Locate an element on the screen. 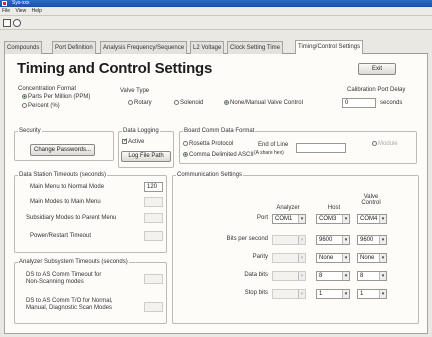 The image size is (432, 337). comm-port-host-select: COM3 ▾ is located at coordinates (333, 219).